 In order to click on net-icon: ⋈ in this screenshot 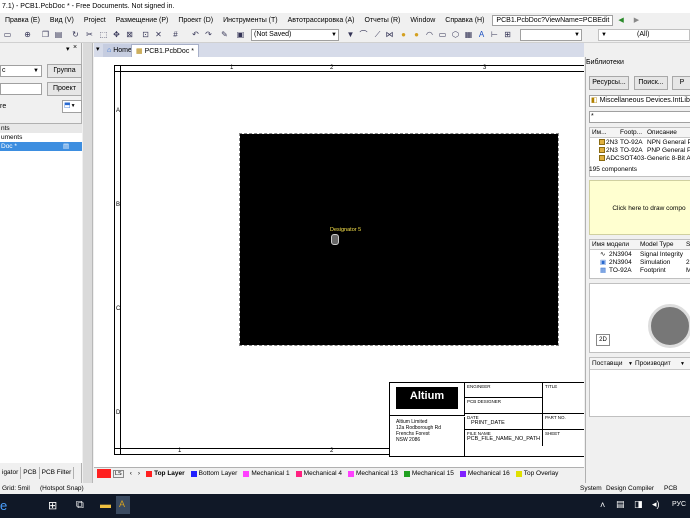, I will do `click(389, 34)`.